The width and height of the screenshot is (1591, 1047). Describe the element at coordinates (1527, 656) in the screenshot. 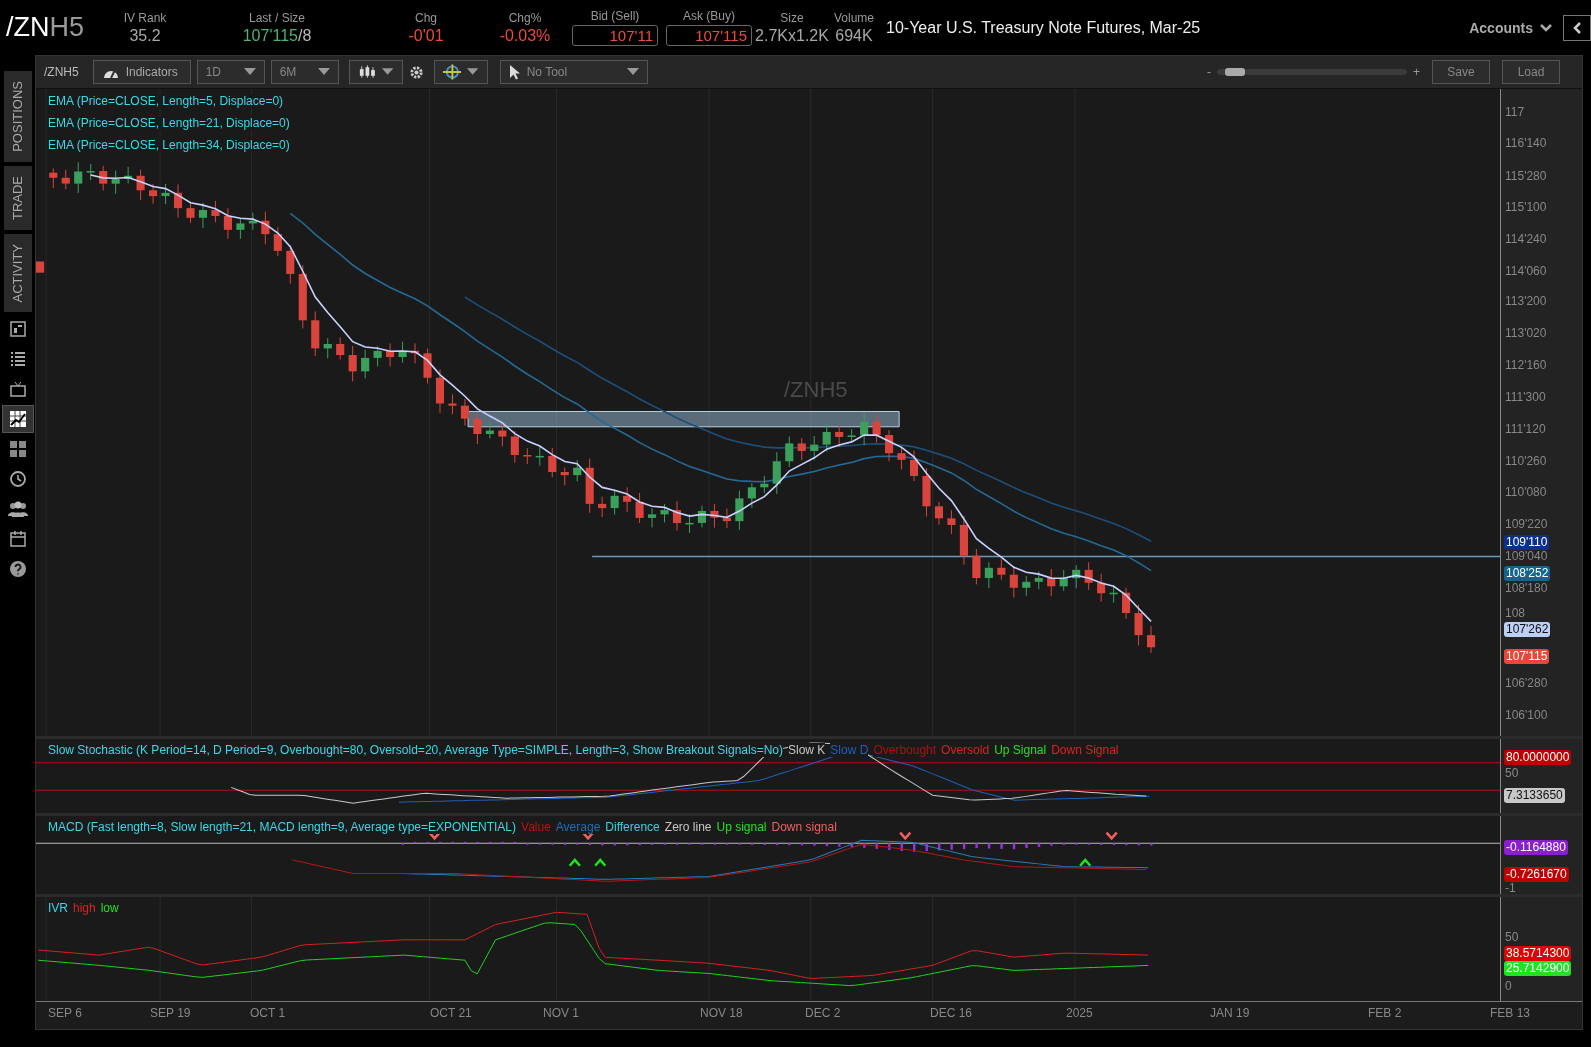

I see `price-badge: 107'115` at that location.